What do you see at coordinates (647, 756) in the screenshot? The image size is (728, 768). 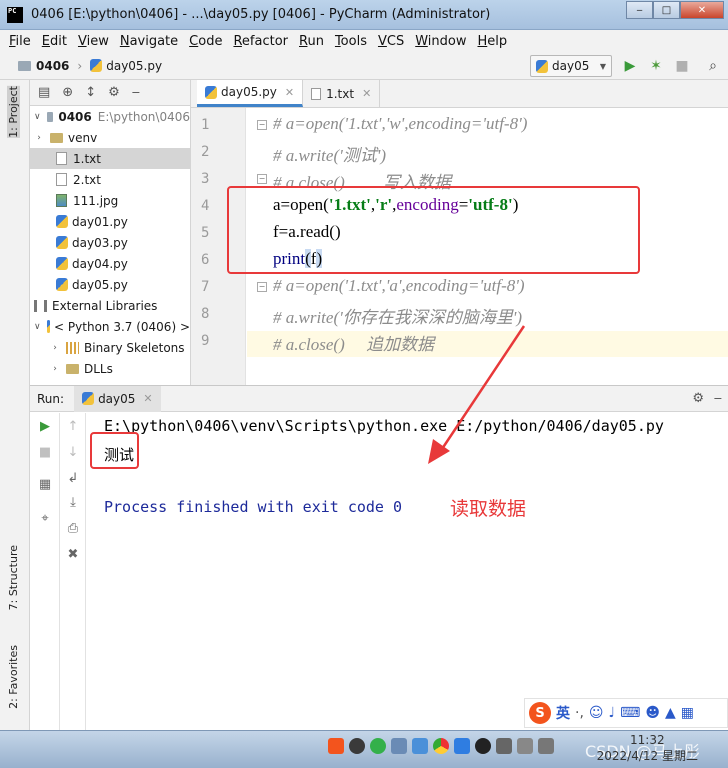 I see `clock-date: 2022/4/12 星期二` at bounding box center [647, 756].